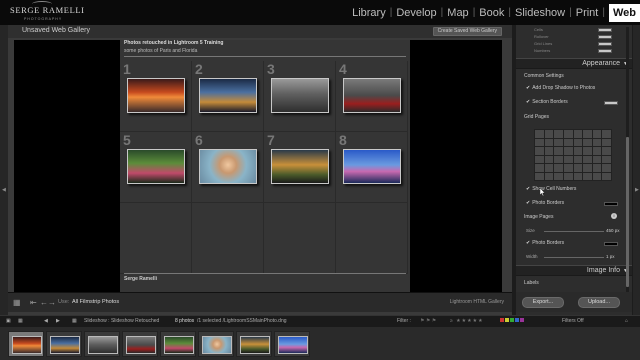 The image size is (640, 360). Describe the element at coordinates (574, 257) in the screenshot. I see `width-slider` at that location.